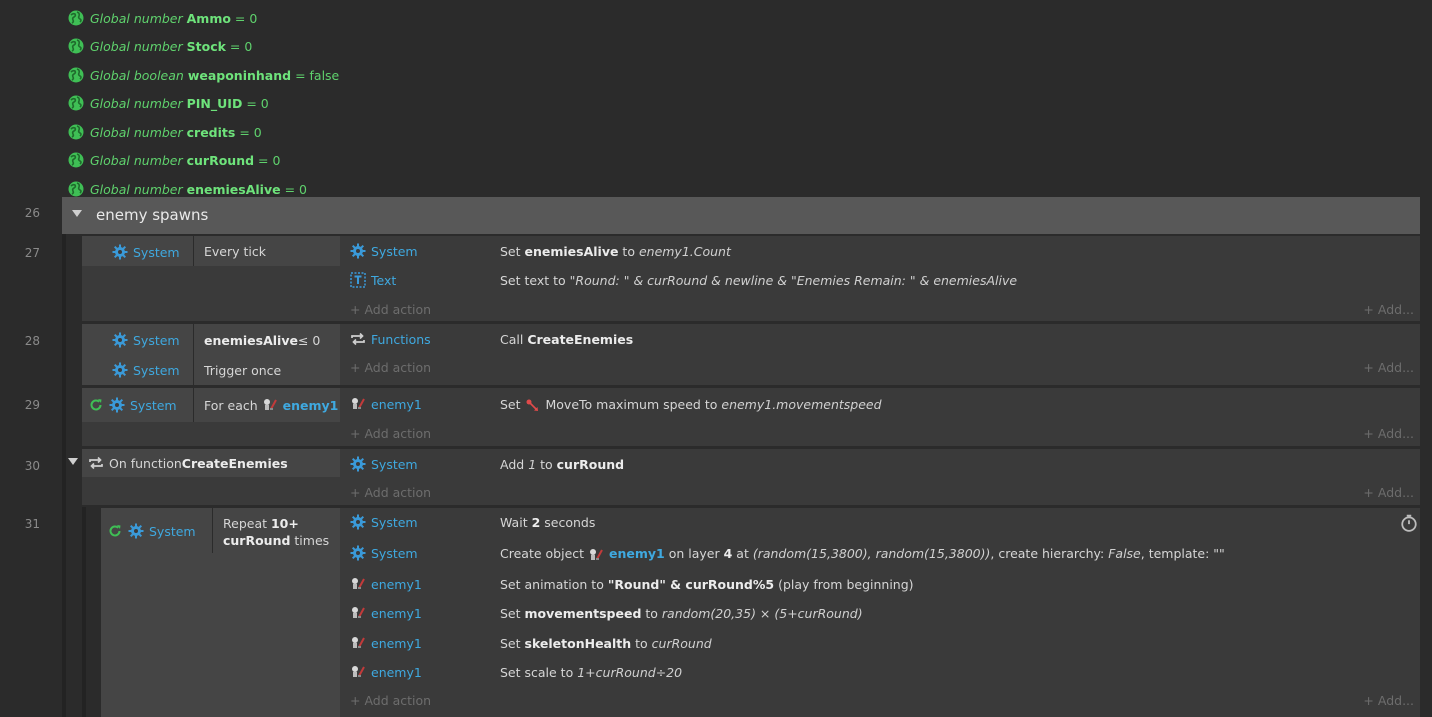  Describe the element at coordinates (591, 672) in the screenshot. I see `action-text: Set scale to 1+curRound÷20` at that location.